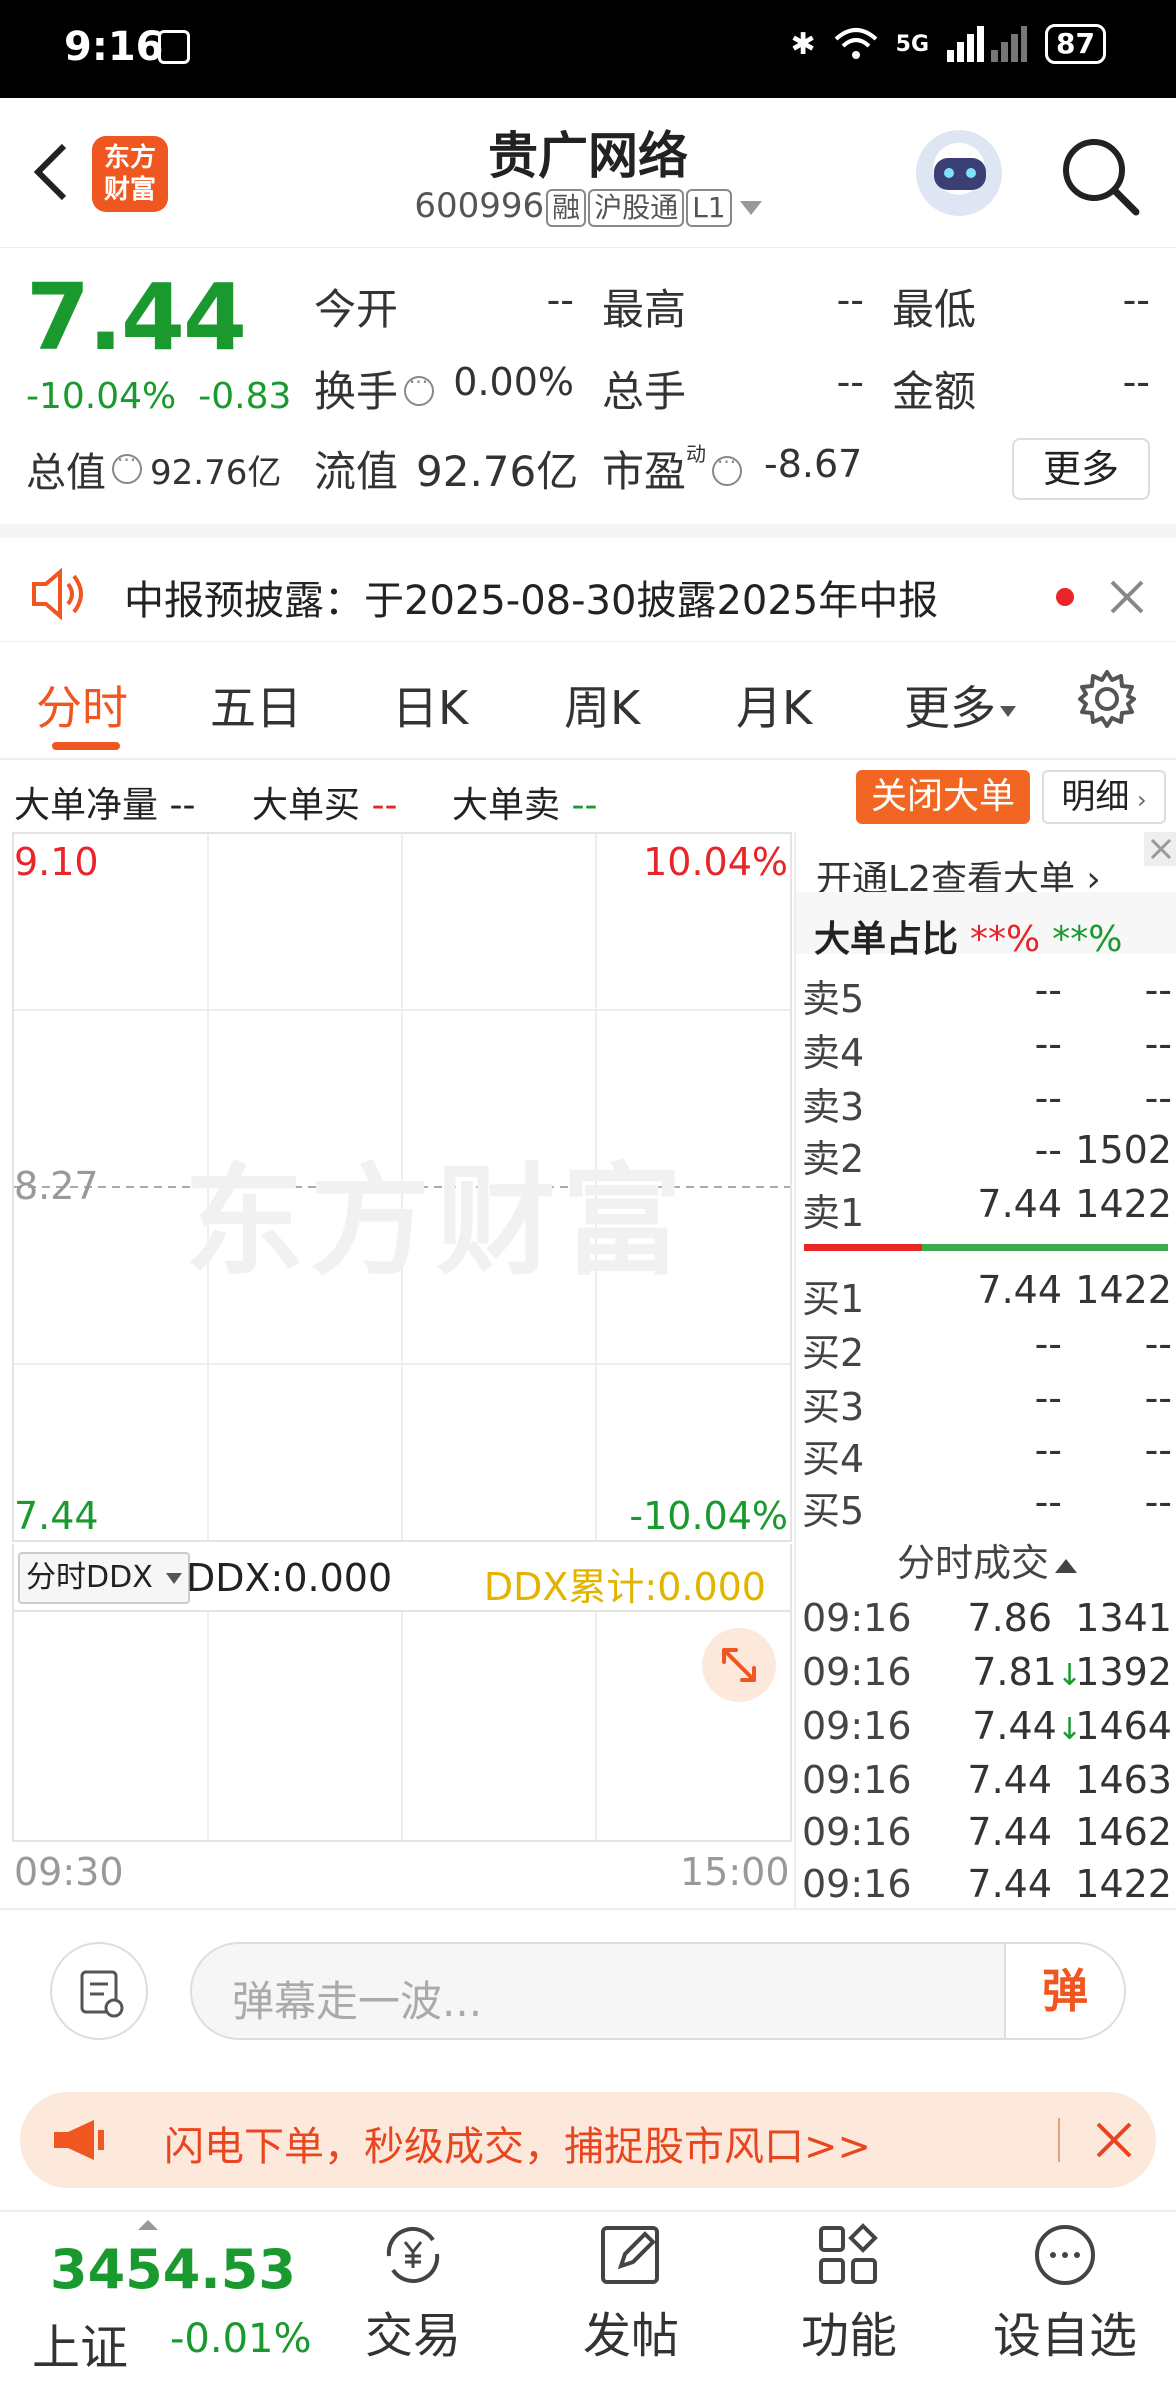  Describe the element at coordinates (513, 382) in the screenshot. I see `turnover-value: 0.00%` at that location.